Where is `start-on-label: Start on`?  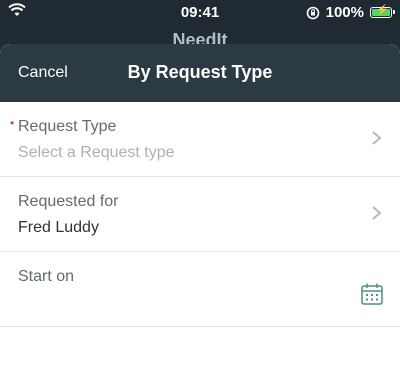 start-on-label: Start on is located at coordinates (46, 276).